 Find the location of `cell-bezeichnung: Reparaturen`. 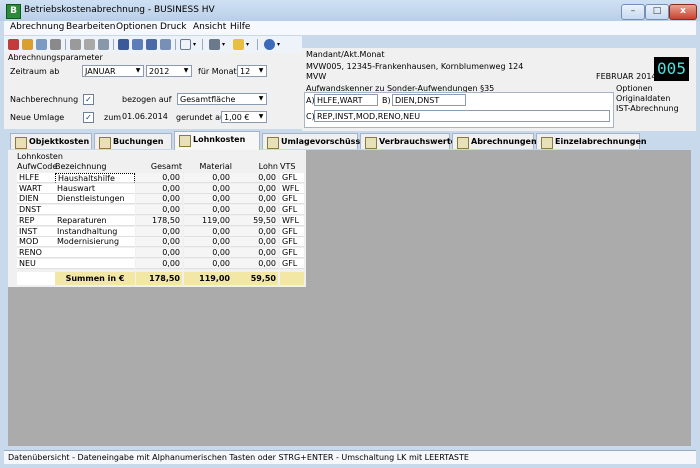

cell-bezeichnung: Reparaturen is located at coordinates (95, 220).